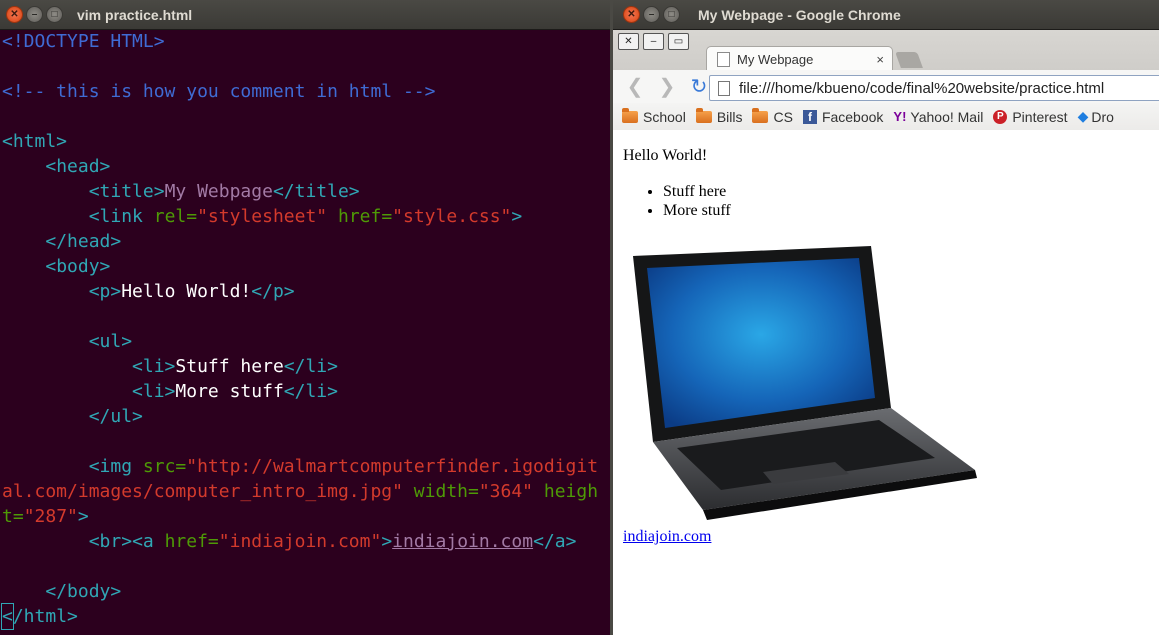 The image size is (1159, 635). What do you see at coordinates (799, 14) in the screenshot?
I see `browser-title: My Webpage - Google Chrome` at bounding box center [799, 14].